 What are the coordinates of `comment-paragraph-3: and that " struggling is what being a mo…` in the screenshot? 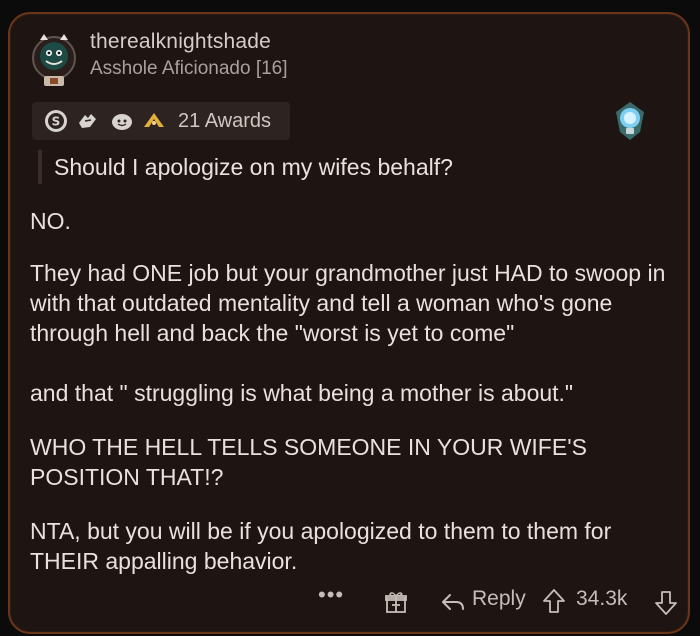 It's located at (302, 393).